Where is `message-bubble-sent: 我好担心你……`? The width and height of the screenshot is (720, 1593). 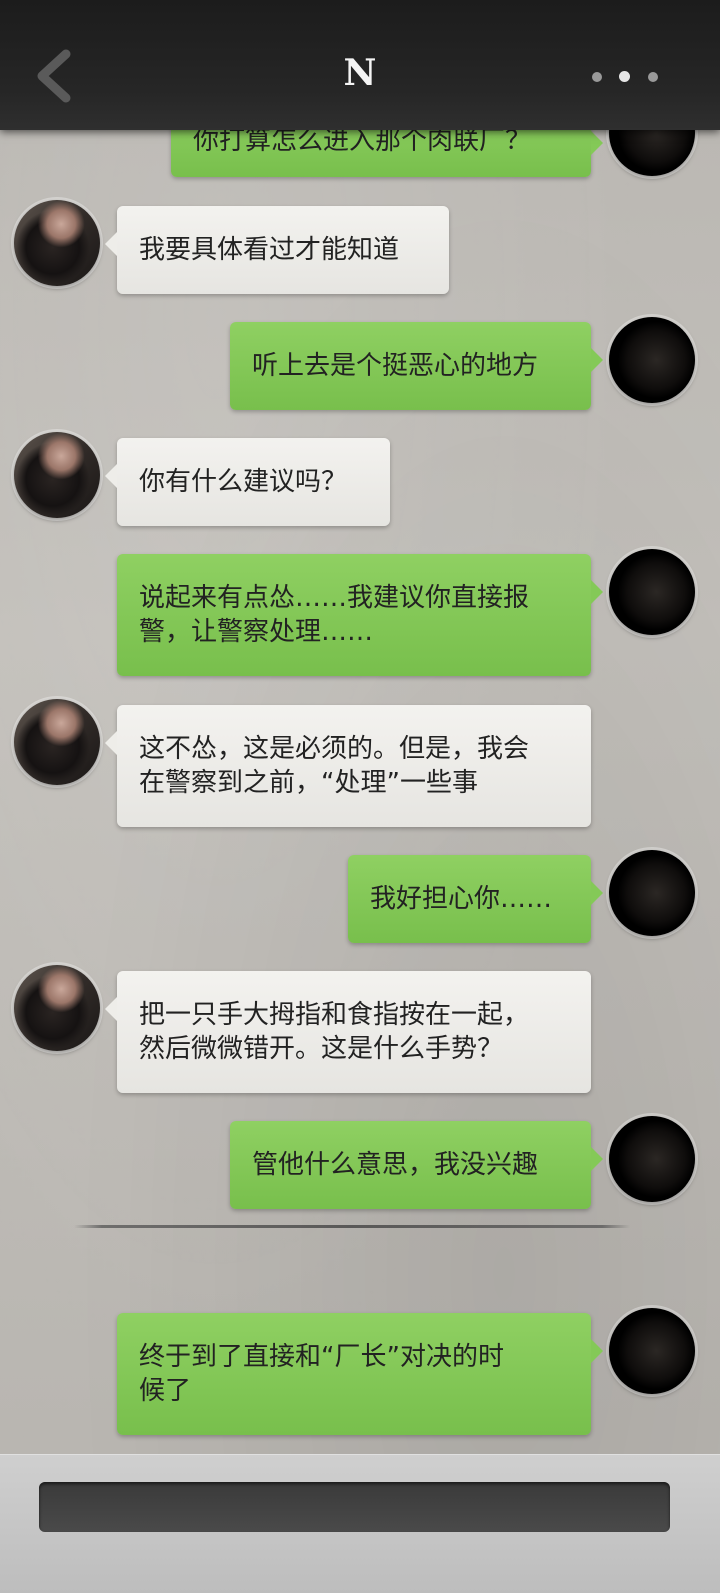 message-bubble-sent: 我好担心你…… is located at coordinates (475, 899).